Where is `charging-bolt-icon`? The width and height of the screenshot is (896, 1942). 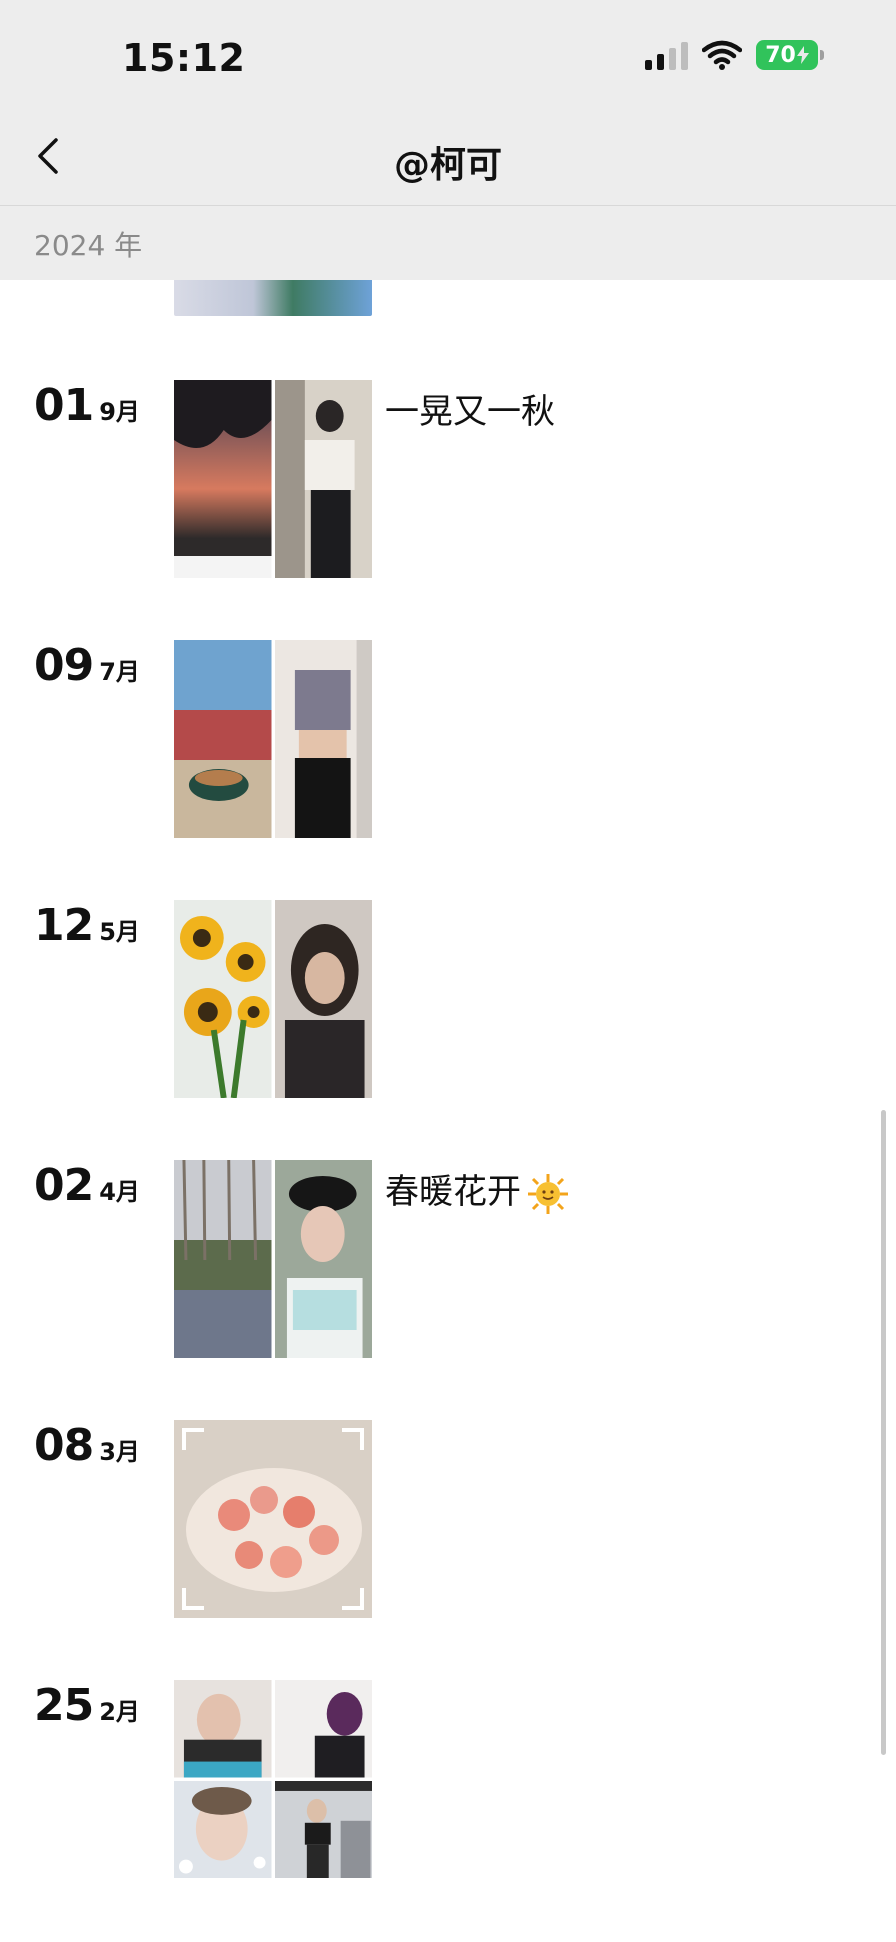 charging-bolt-icon is located at coordinates (802, 55).